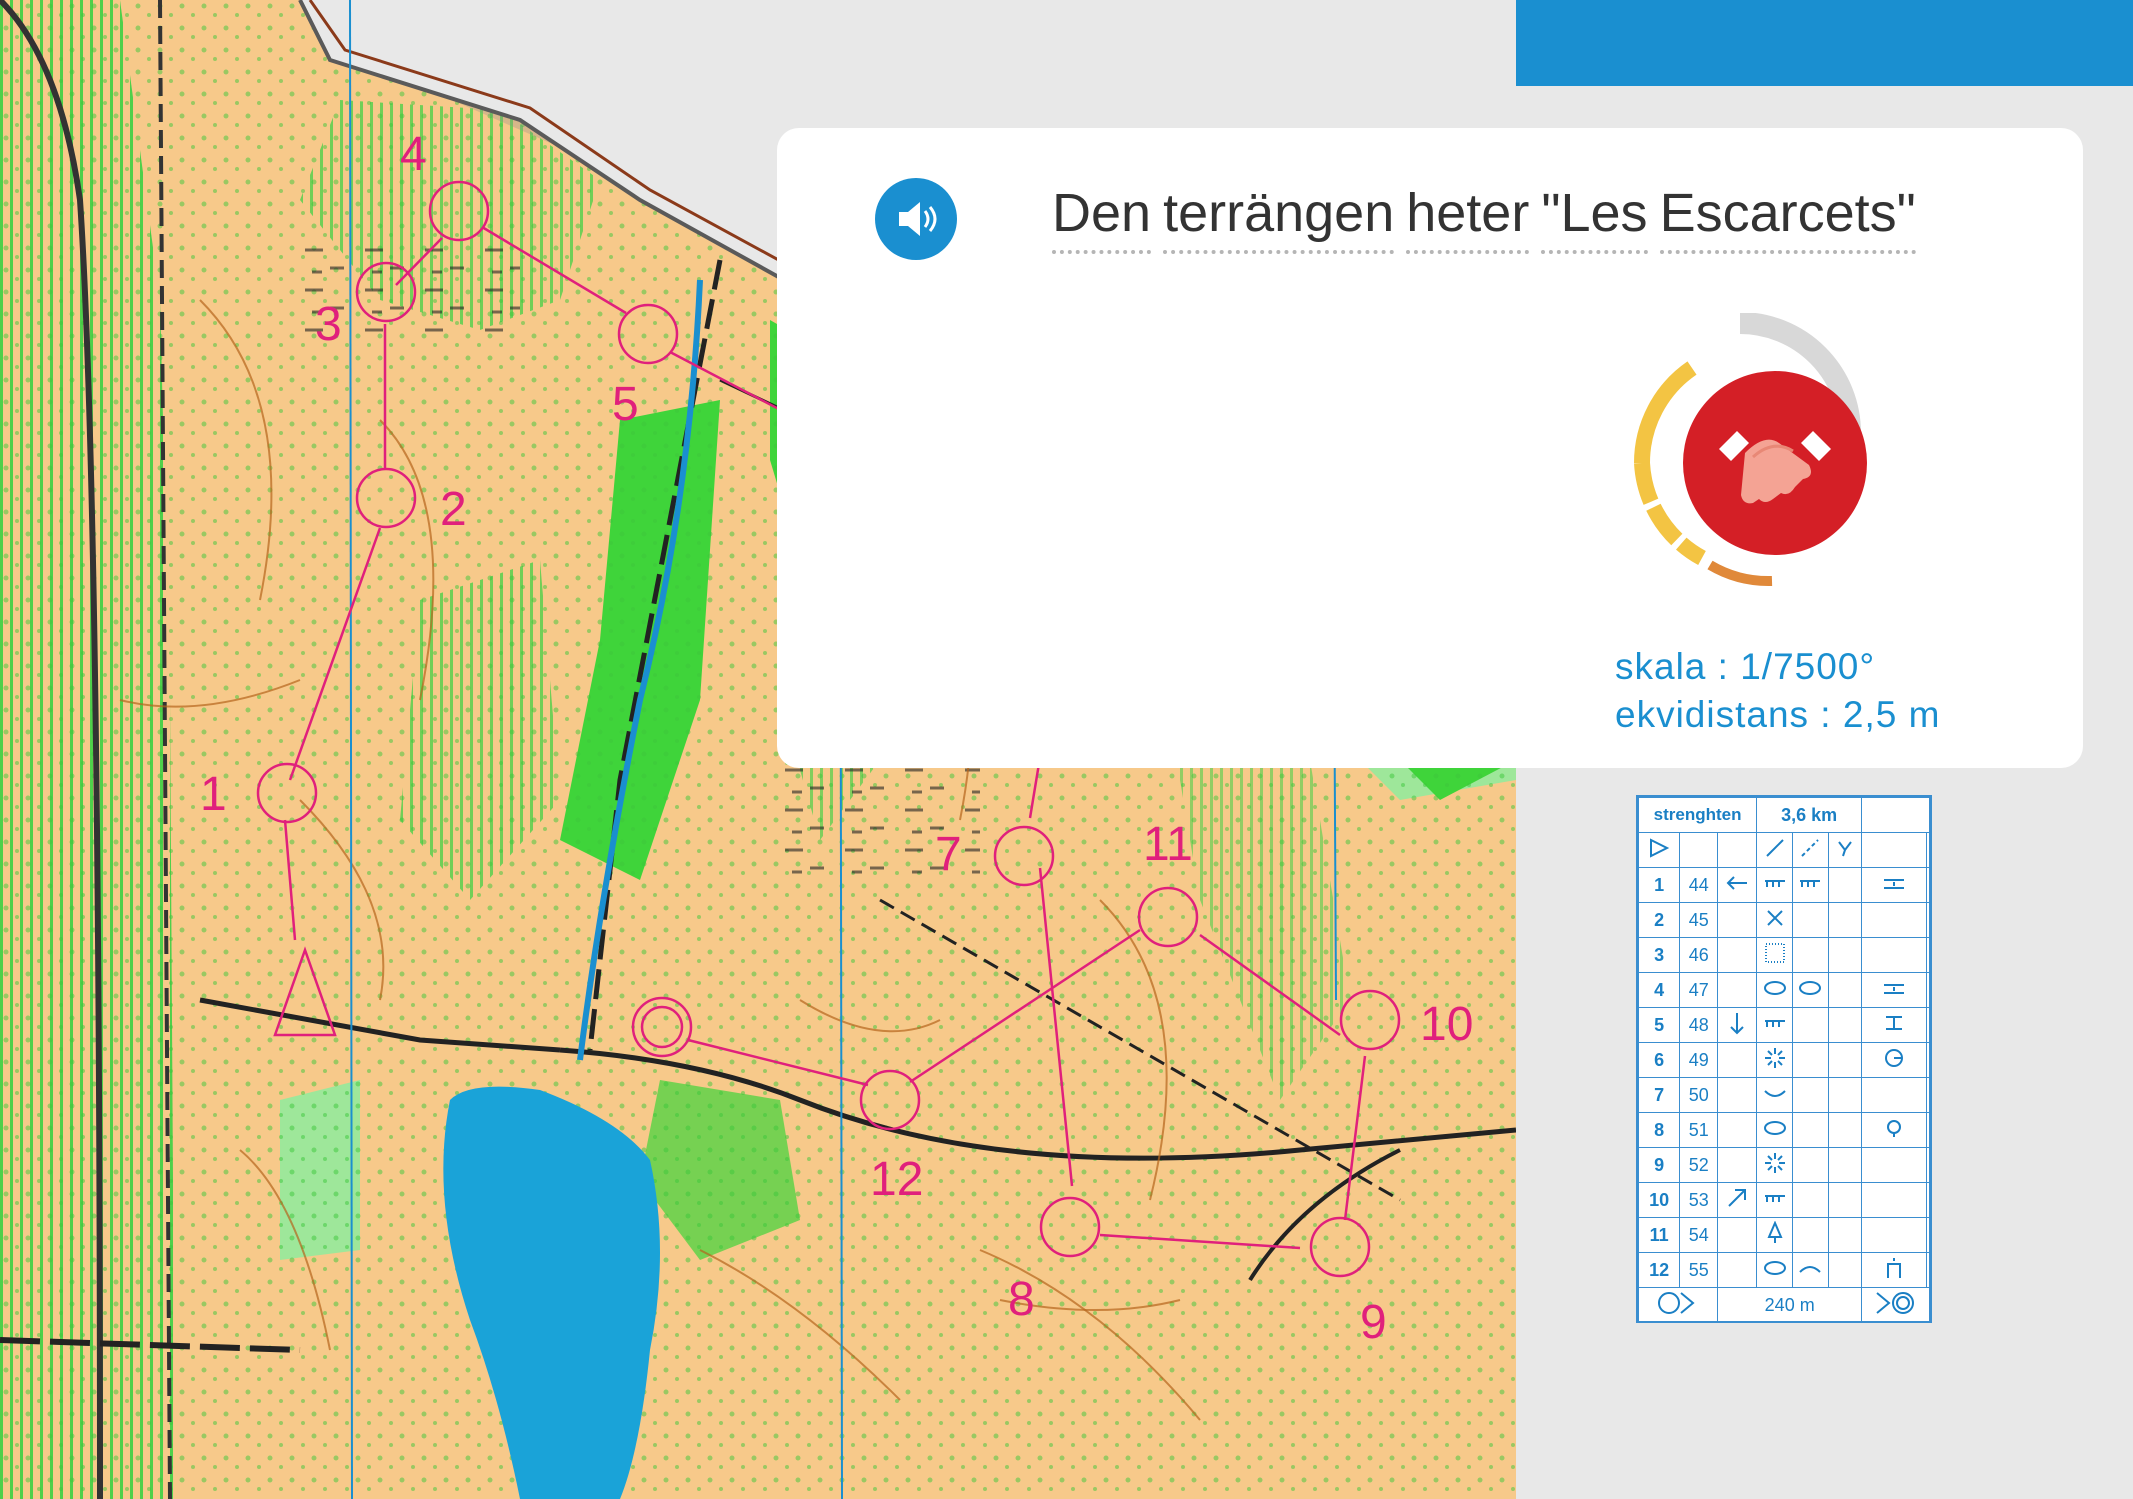 The height and width of the screenshot is (1499, 2133). What do you see at coordinates (948, 854) in the screenshot?
I see `svg-text: 7` at bounding box center [948, 854].